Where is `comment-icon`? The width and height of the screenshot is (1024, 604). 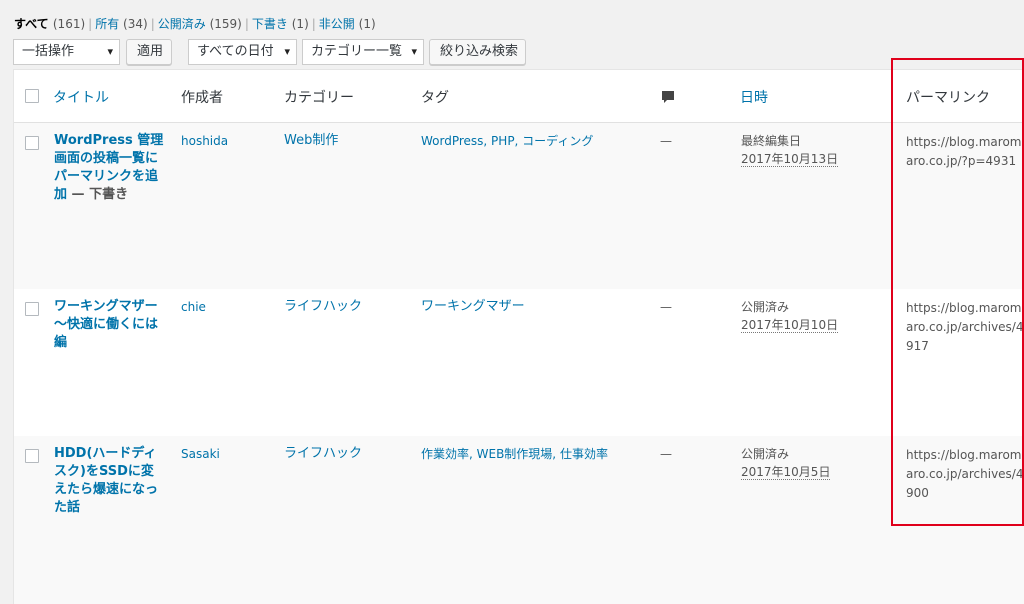
comment-icon is located at coordinates (668, 97).